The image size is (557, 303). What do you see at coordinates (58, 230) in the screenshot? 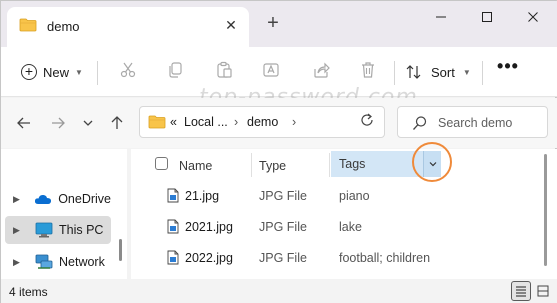
I see `sidebar-item-this-pc: ▶ This PC` at bounding box center [58, 230].